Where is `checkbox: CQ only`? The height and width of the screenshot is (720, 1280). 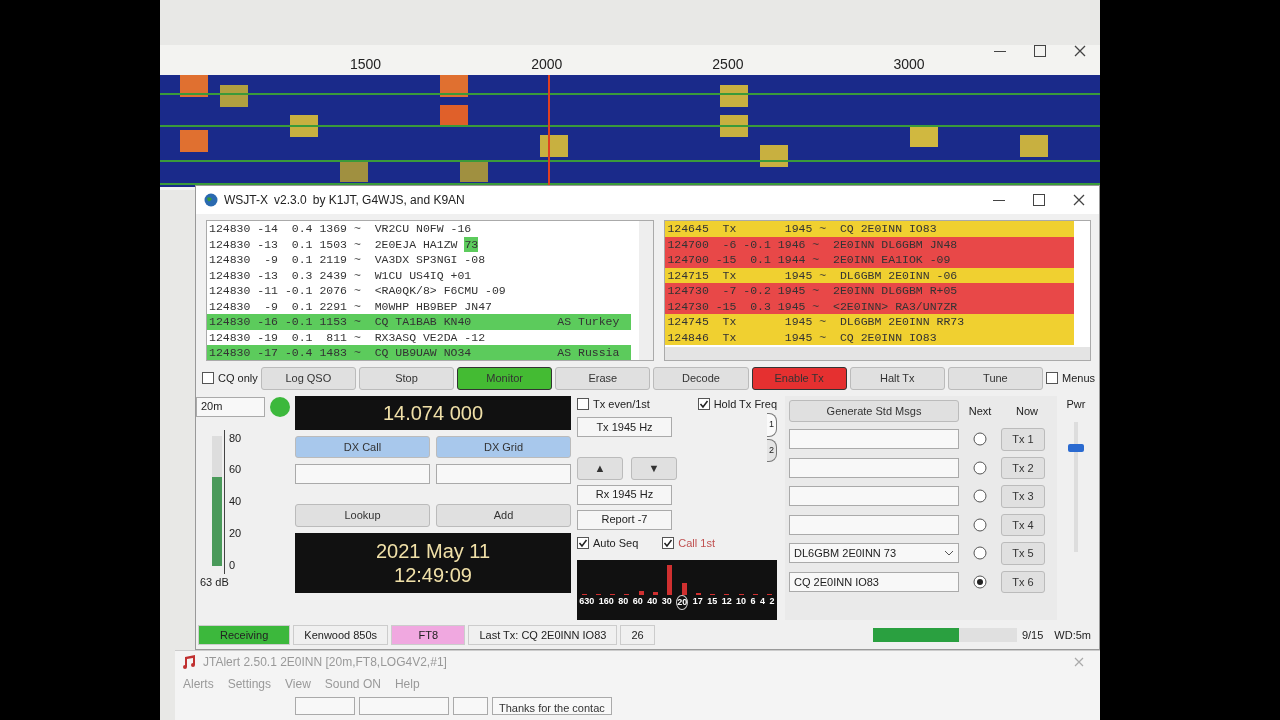 checkbox: CQ only is located at coordinates (230, 378).